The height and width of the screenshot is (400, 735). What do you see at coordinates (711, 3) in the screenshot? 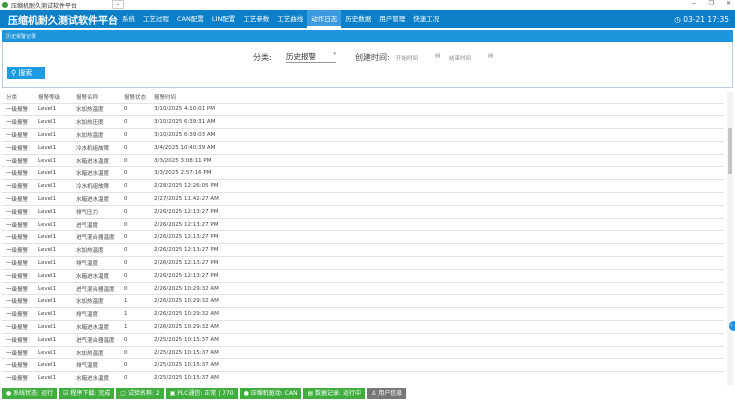
I see `maximize-button: ❐` at bounding box center [711, 3].